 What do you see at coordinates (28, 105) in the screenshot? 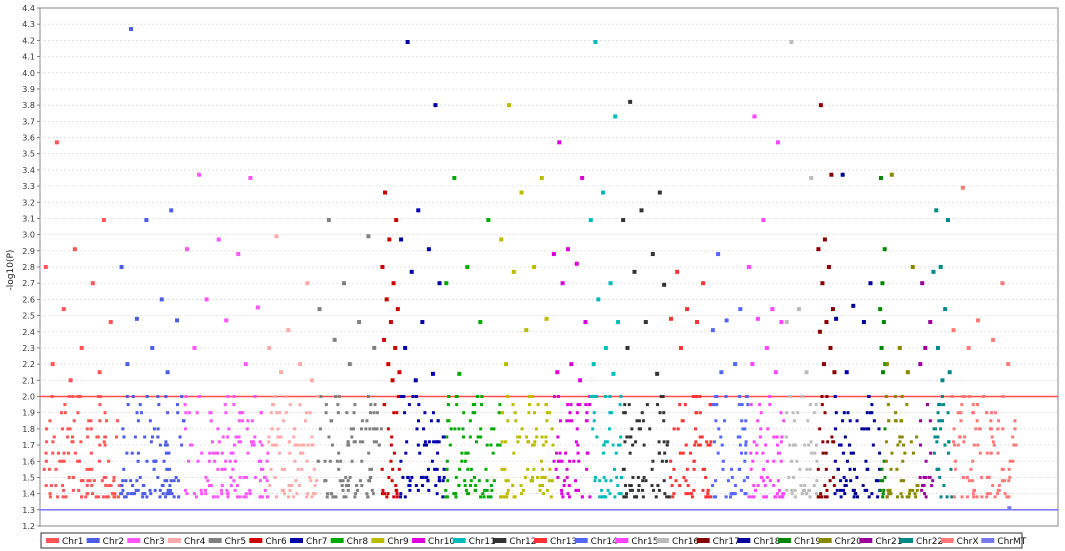
I see `y-tick-label: 3.8` at bounding box center [28, 105].